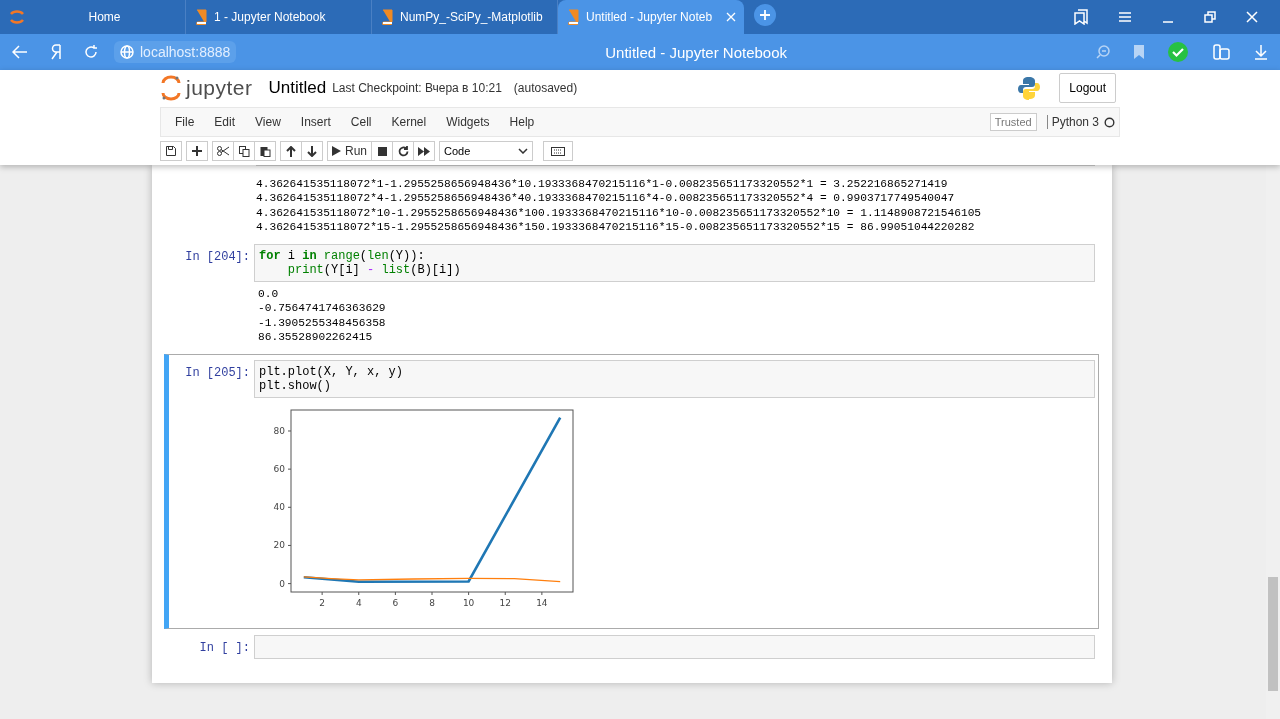 Image resolution: width=1280 pixels, height=719 pixels. Describe the element at coordinates (268, 122) in the screenshot. I see `menu-item: View` at that location.